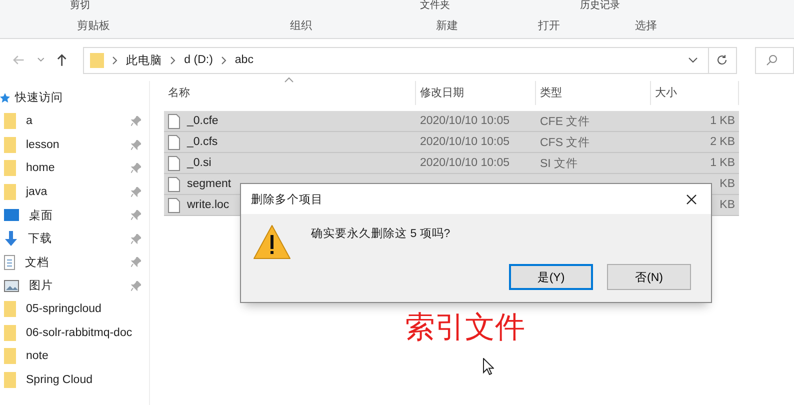 The image size is (794, 405). Describe the element at coordinates (208, 205) in the screenshot. I see `file-name: write.loc` at that location.